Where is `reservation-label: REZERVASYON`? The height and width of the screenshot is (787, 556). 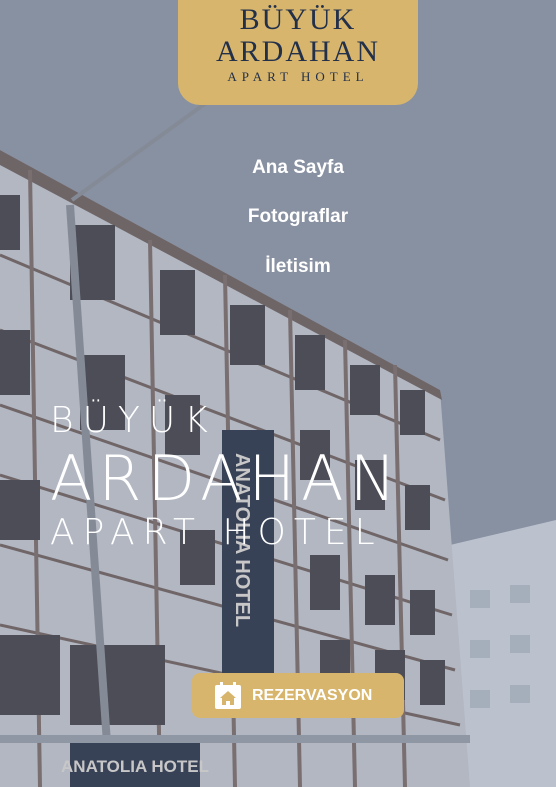 reservation-label: REZERVASYON is located at coordinates (312, 695).